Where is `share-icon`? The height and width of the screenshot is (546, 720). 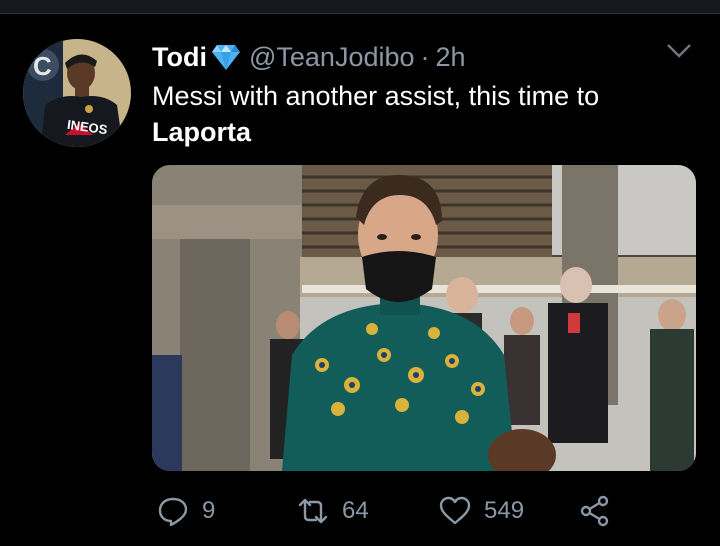
share-icon is located at coordinates (594, 511).